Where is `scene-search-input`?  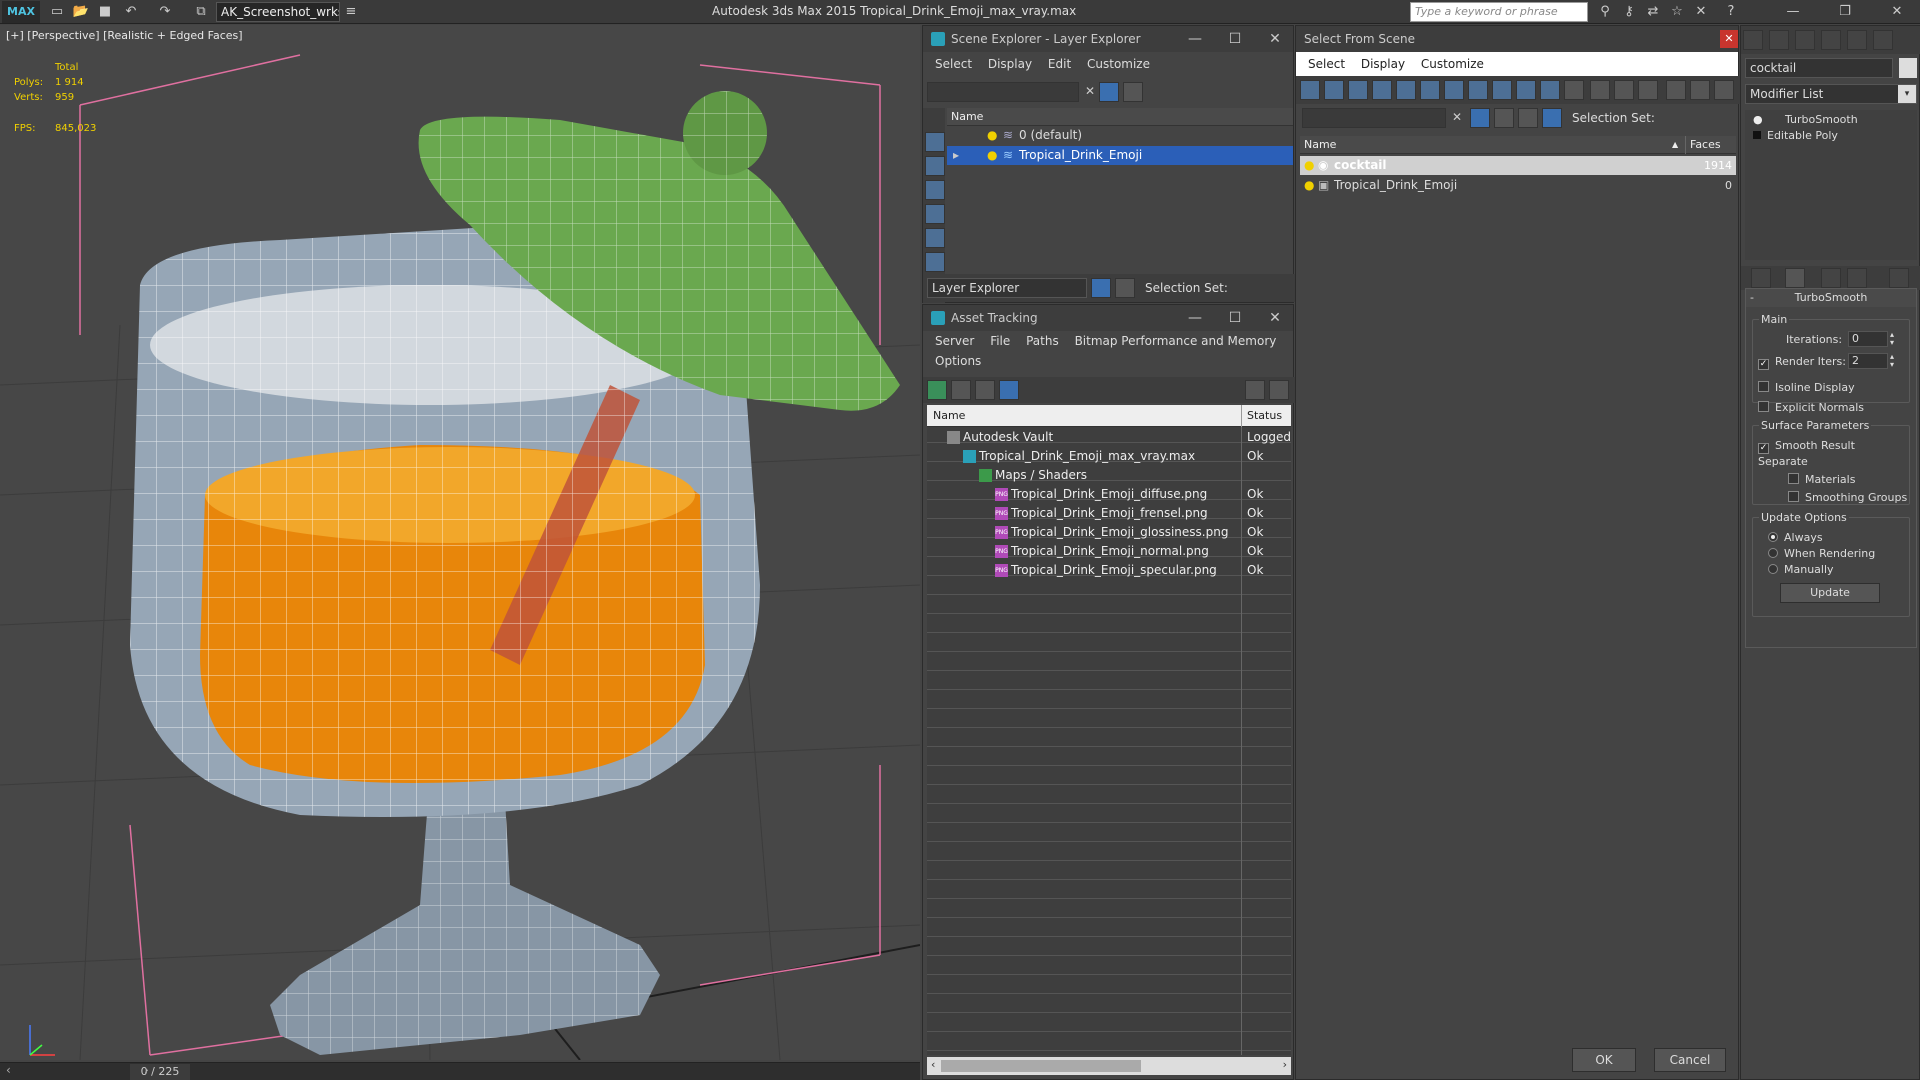 scene-search-input is located at coordinates (1003, 92).